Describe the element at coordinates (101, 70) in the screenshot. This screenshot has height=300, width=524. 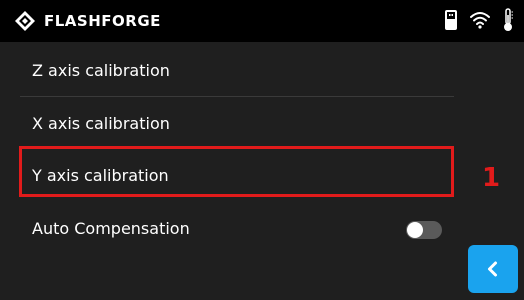
I see `menu-item-label: Z axis calibration` at that location.